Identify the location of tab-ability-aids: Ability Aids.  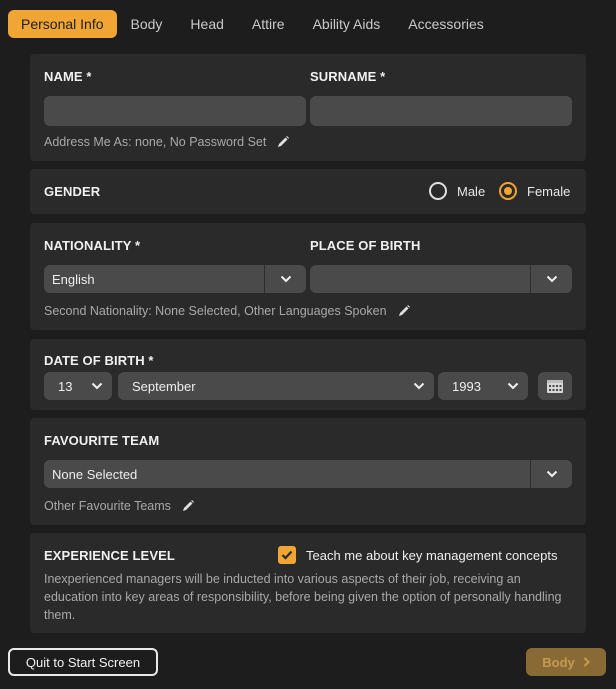
(347, 24).